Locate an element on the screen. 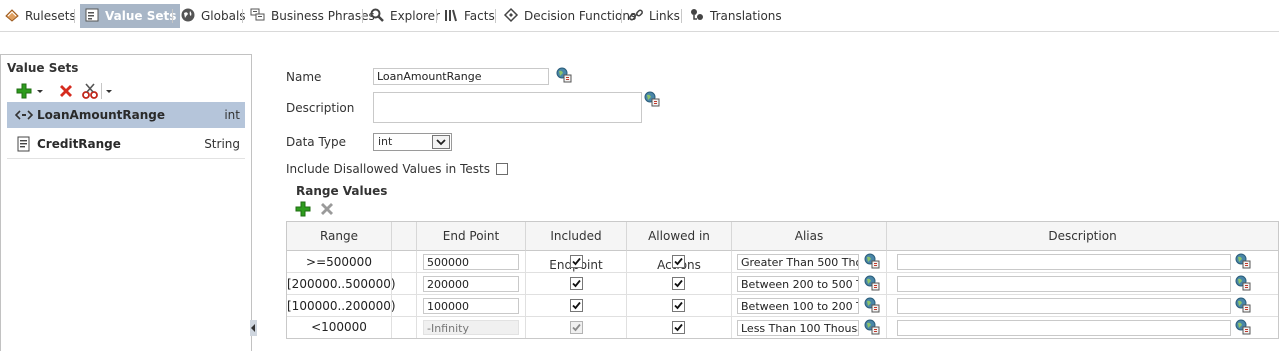 This screenshot has width=1279, height=351. tab-facts: Facts is located at coordinates (469, 16).